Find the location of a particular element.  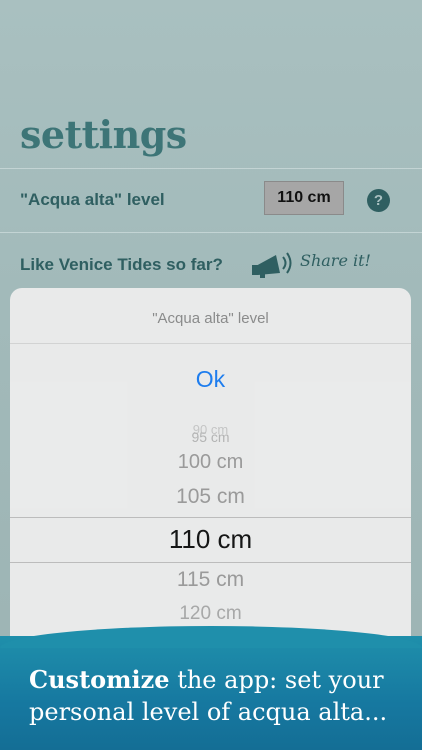

acqua-alta-level-label: "Acqua alta" level is located at coordinates (92, 199).